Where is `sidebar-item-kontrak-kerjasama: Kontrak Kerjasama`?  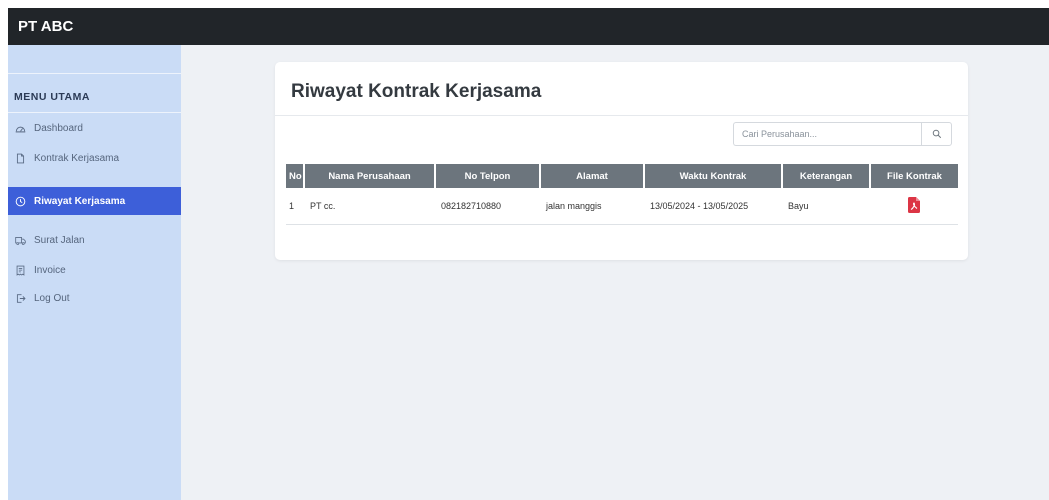 sidebar-item-kontrak-kerjasama: Kontrak Kerjasama is located at coordinates (94, 158).